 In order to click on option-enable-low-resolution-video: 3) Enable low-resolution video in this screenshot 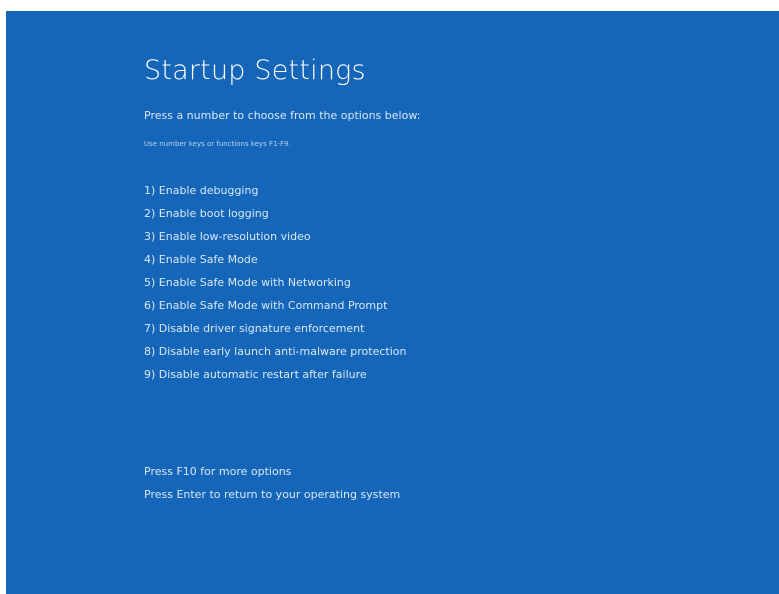, I will do `click(275, 236)`.